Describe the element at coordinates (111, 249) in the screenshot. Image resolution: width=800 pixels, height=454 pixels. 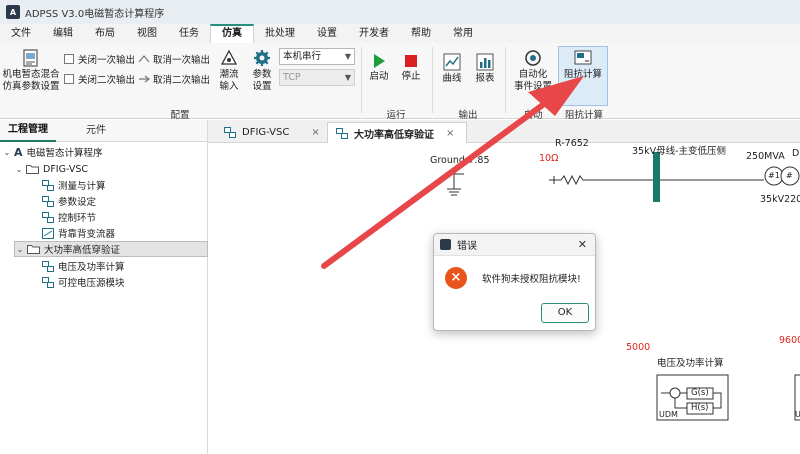
I see `tree-node-high-power: ⌄ 大功率高低穿验证` at that location.